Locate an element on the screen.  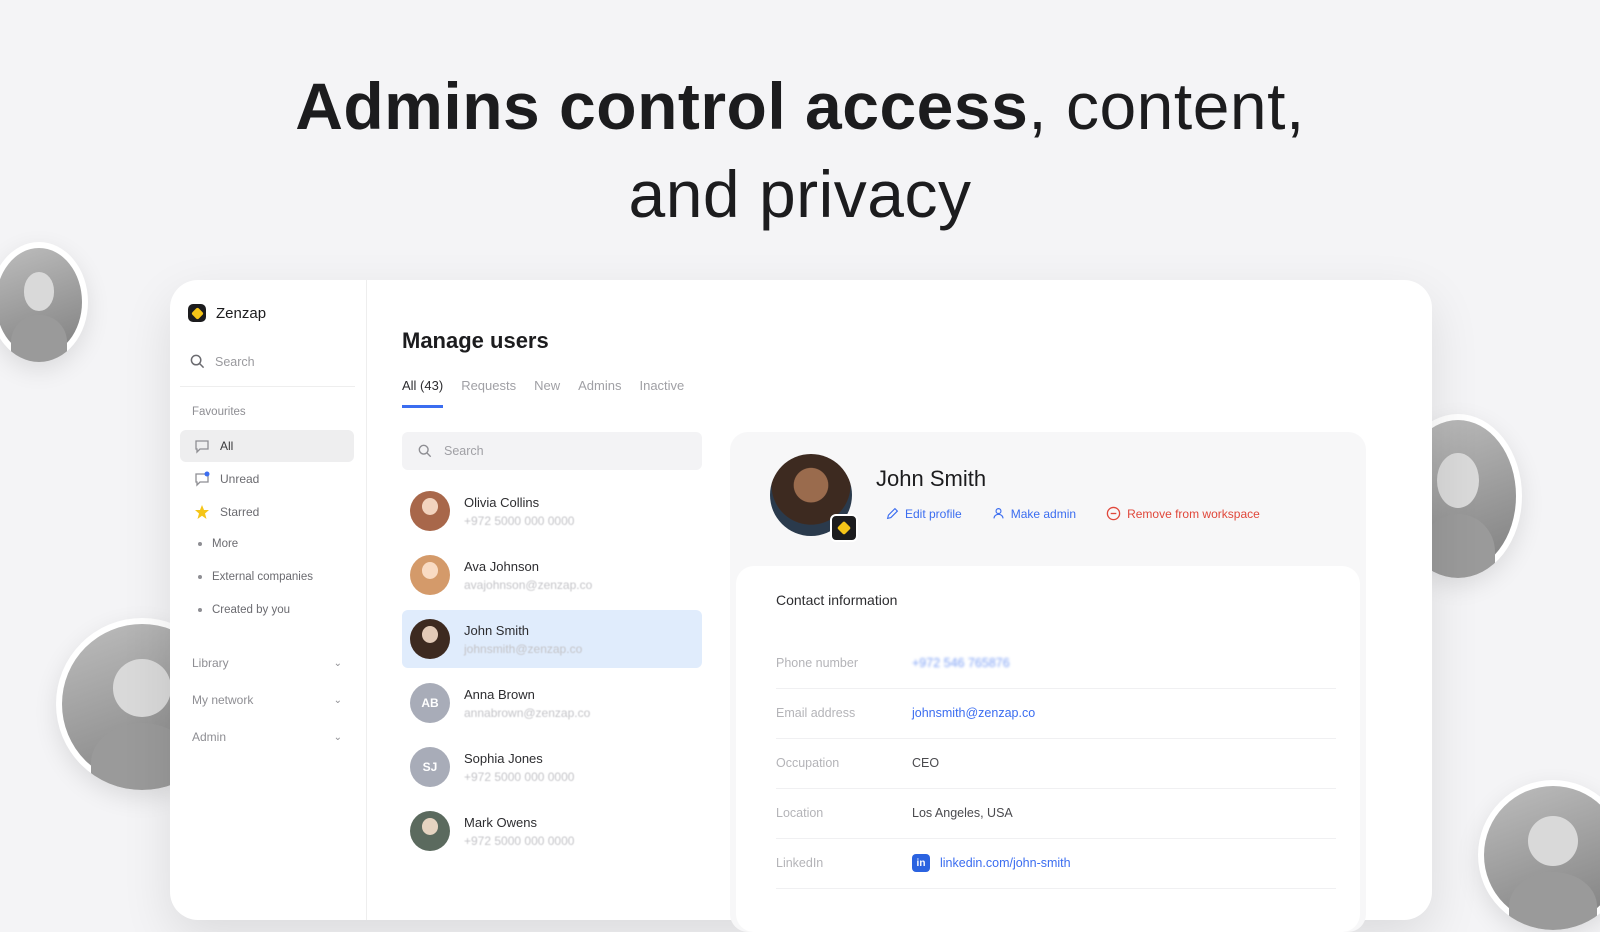
sidebar-search: Search is located at coordinates (222, 361).